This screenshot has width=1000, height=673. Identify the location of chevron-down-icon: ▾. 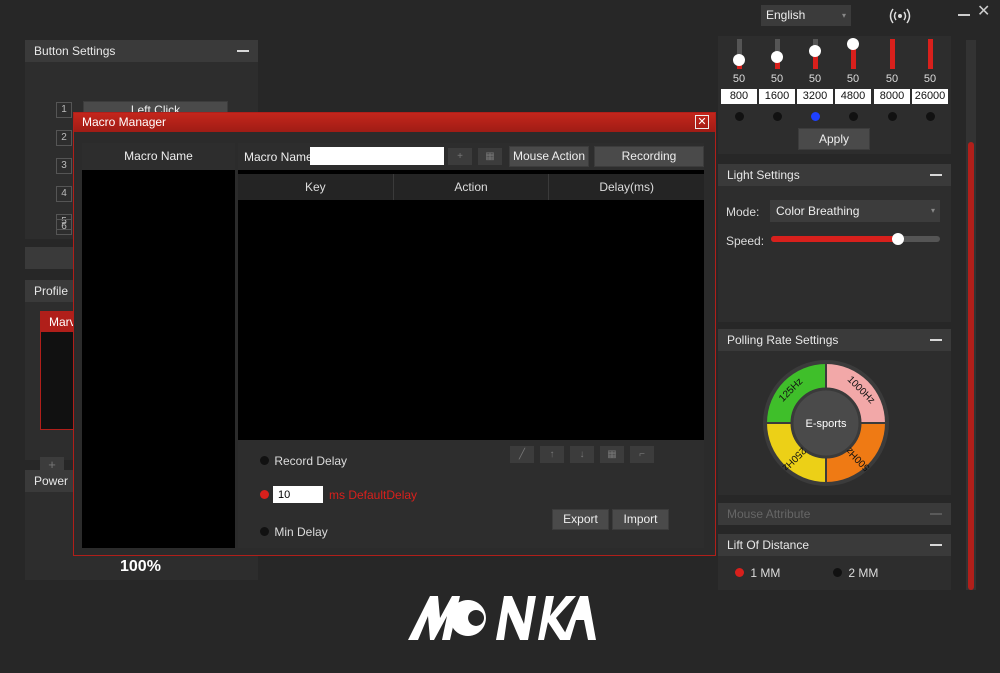
(932, 210).